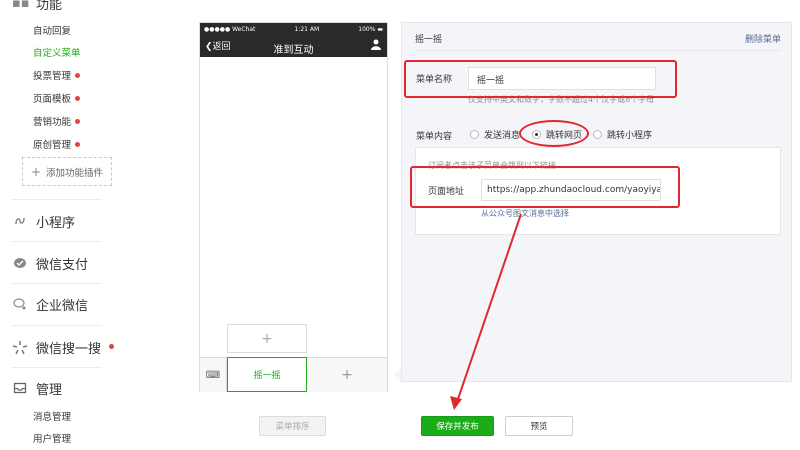  I want to click on add-menu-button: +, so click(347, 375).